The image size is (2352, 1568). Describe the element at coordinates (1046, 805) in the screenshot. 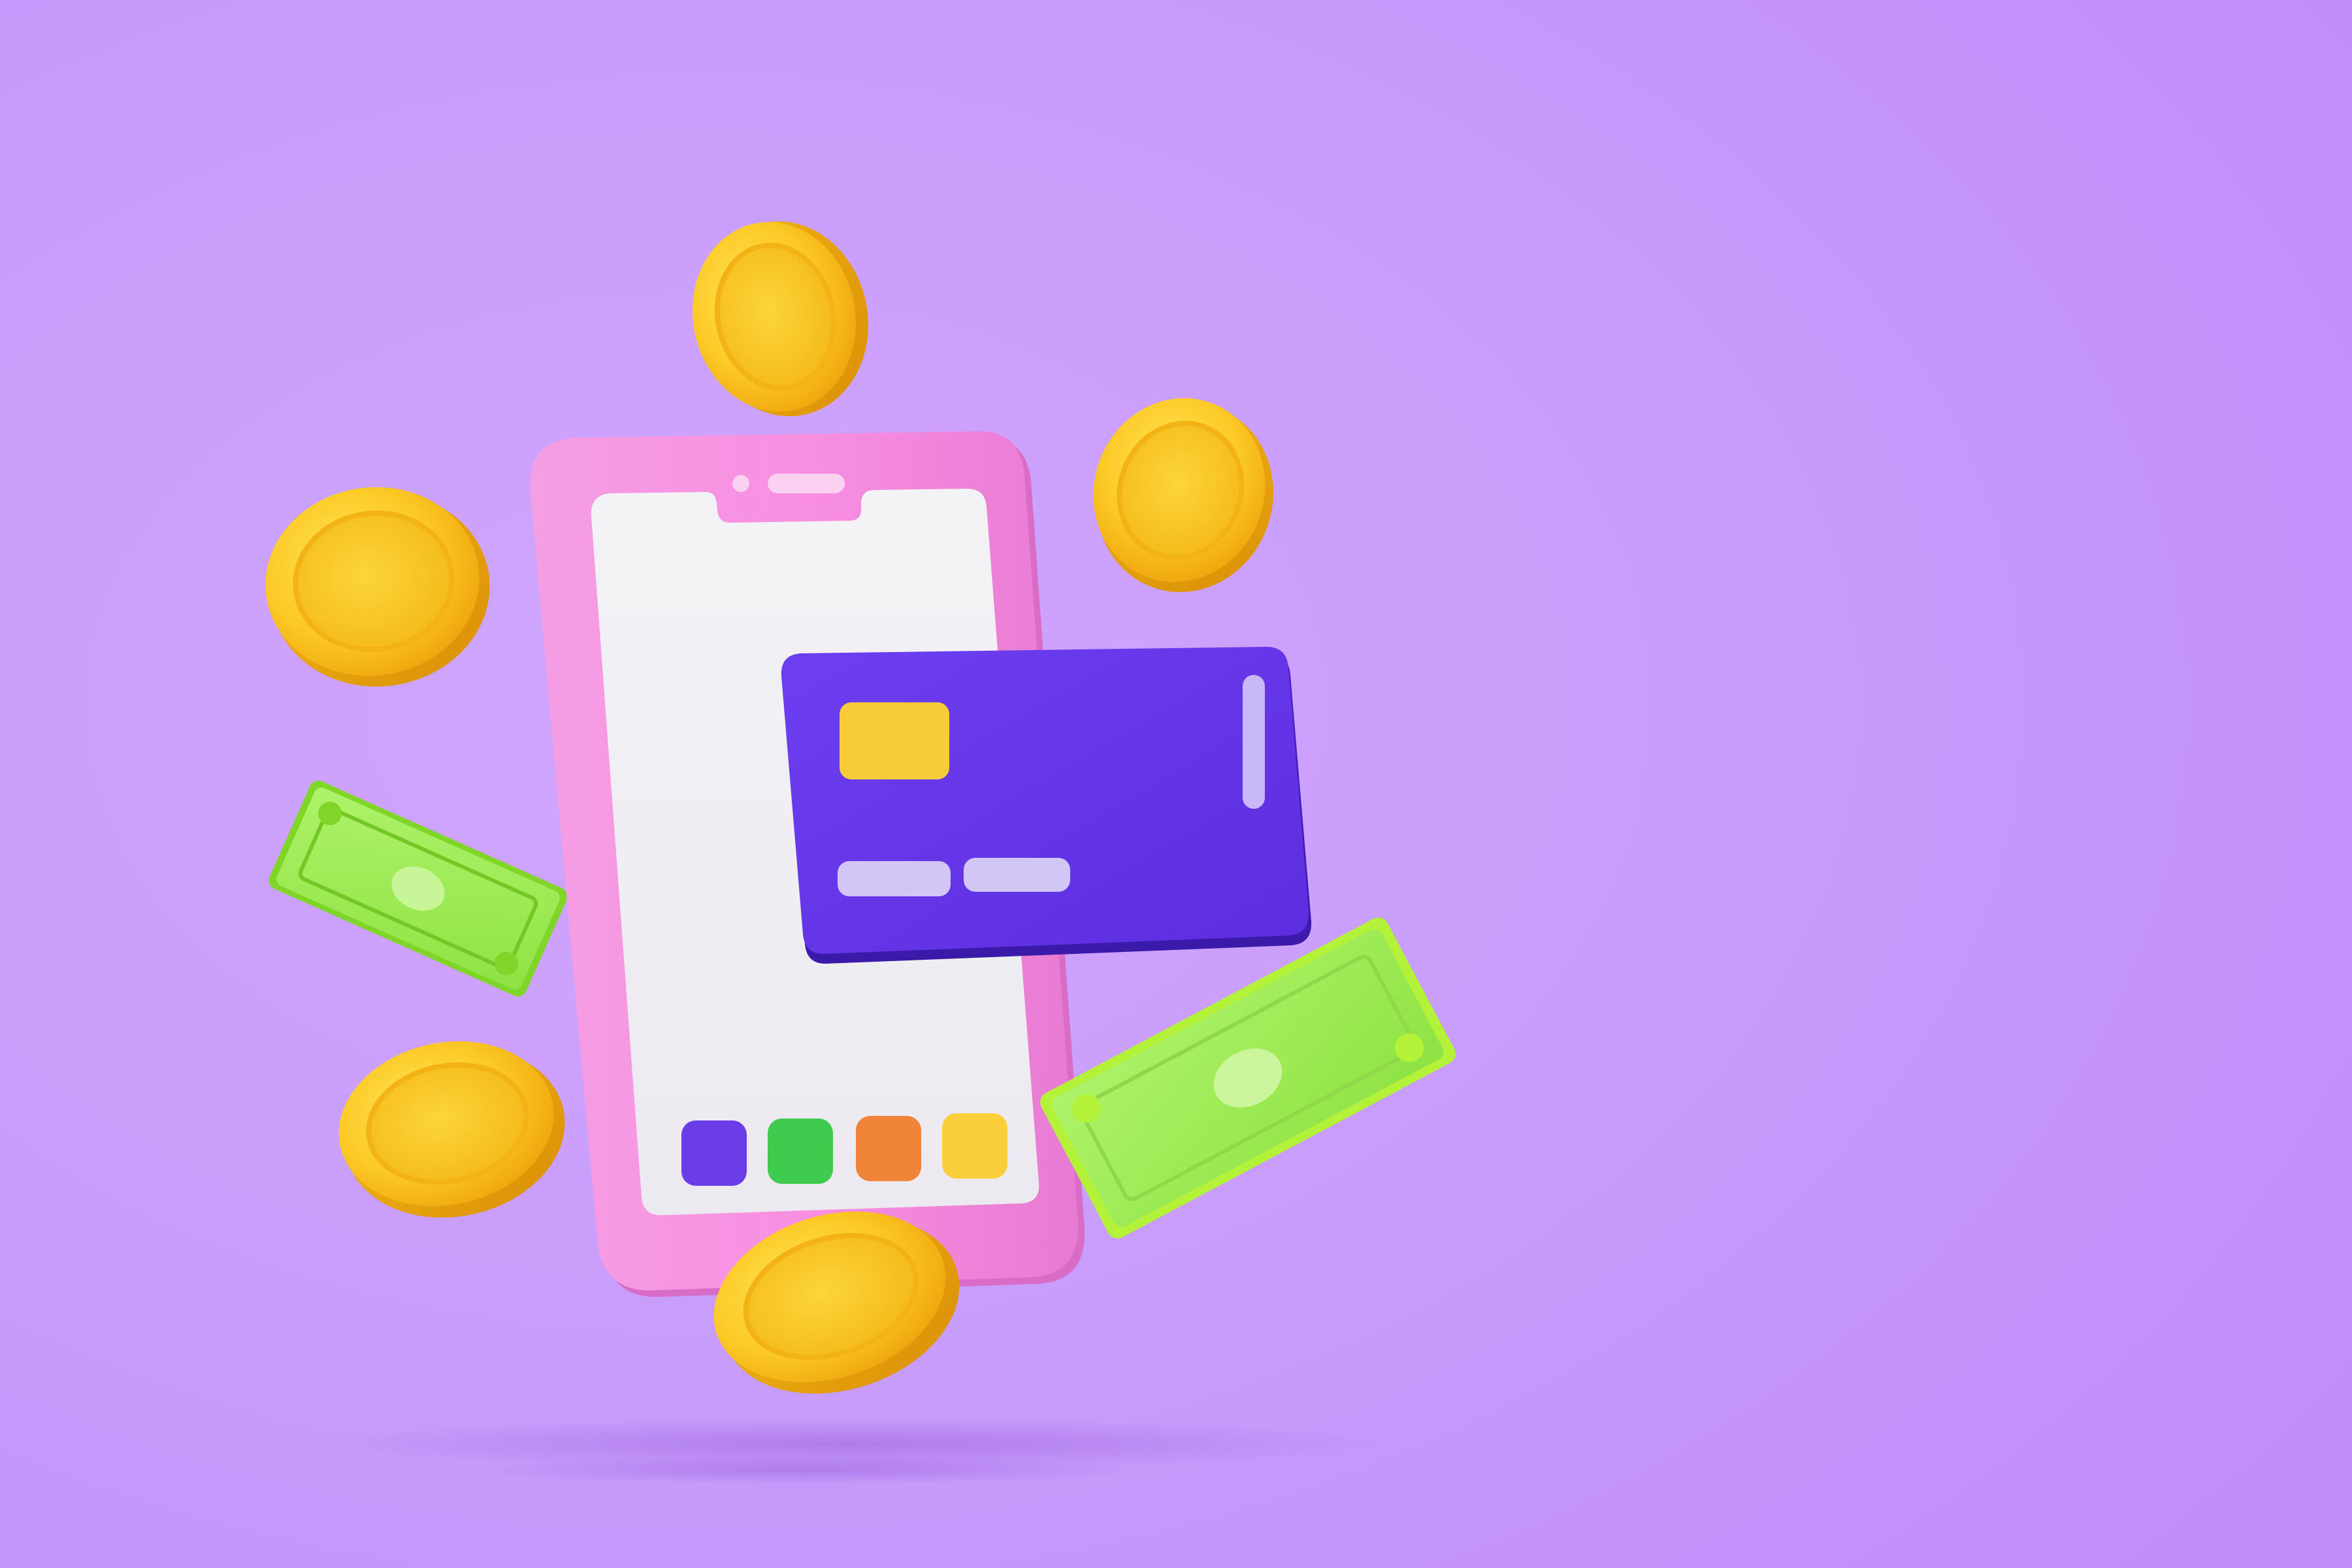

I see `credit-card-icon` at that location.